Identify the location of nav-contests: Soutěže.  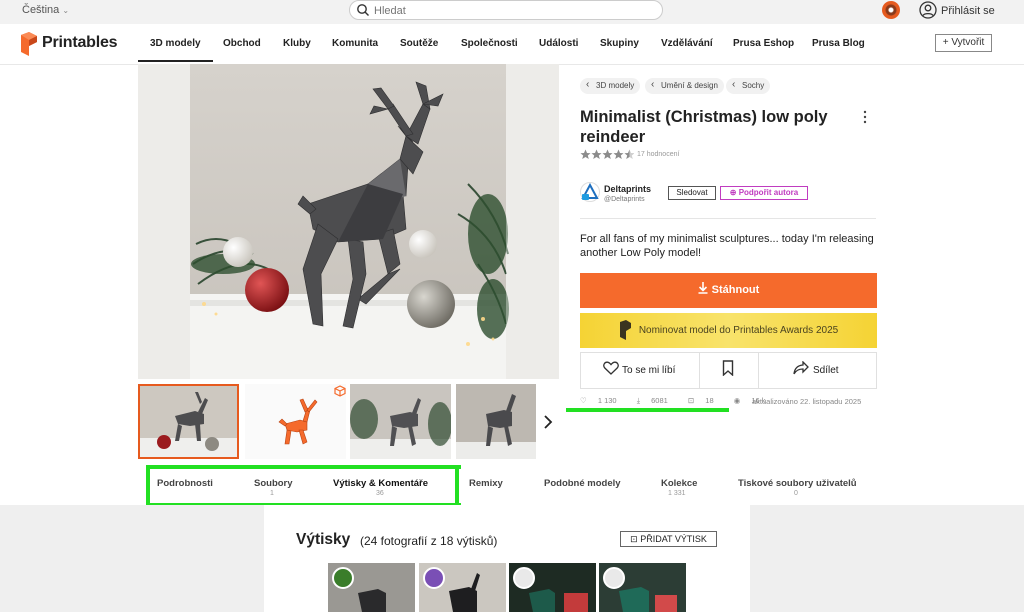
(419, 43).